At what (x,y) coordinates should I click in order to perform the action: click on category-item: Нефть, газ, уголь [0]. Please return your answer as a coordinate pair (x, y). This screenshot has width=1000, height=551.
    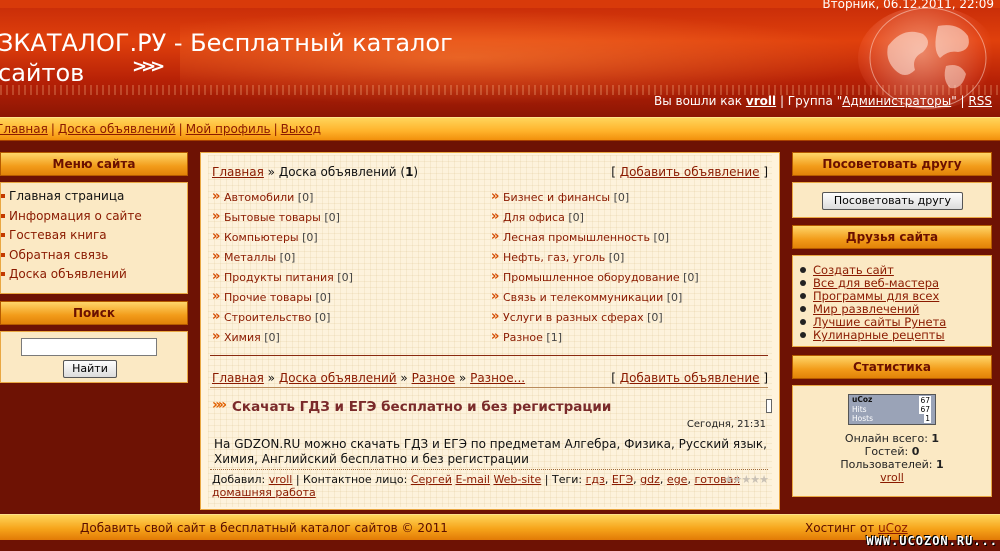
    Looking at the image, I should click on (557, 256).